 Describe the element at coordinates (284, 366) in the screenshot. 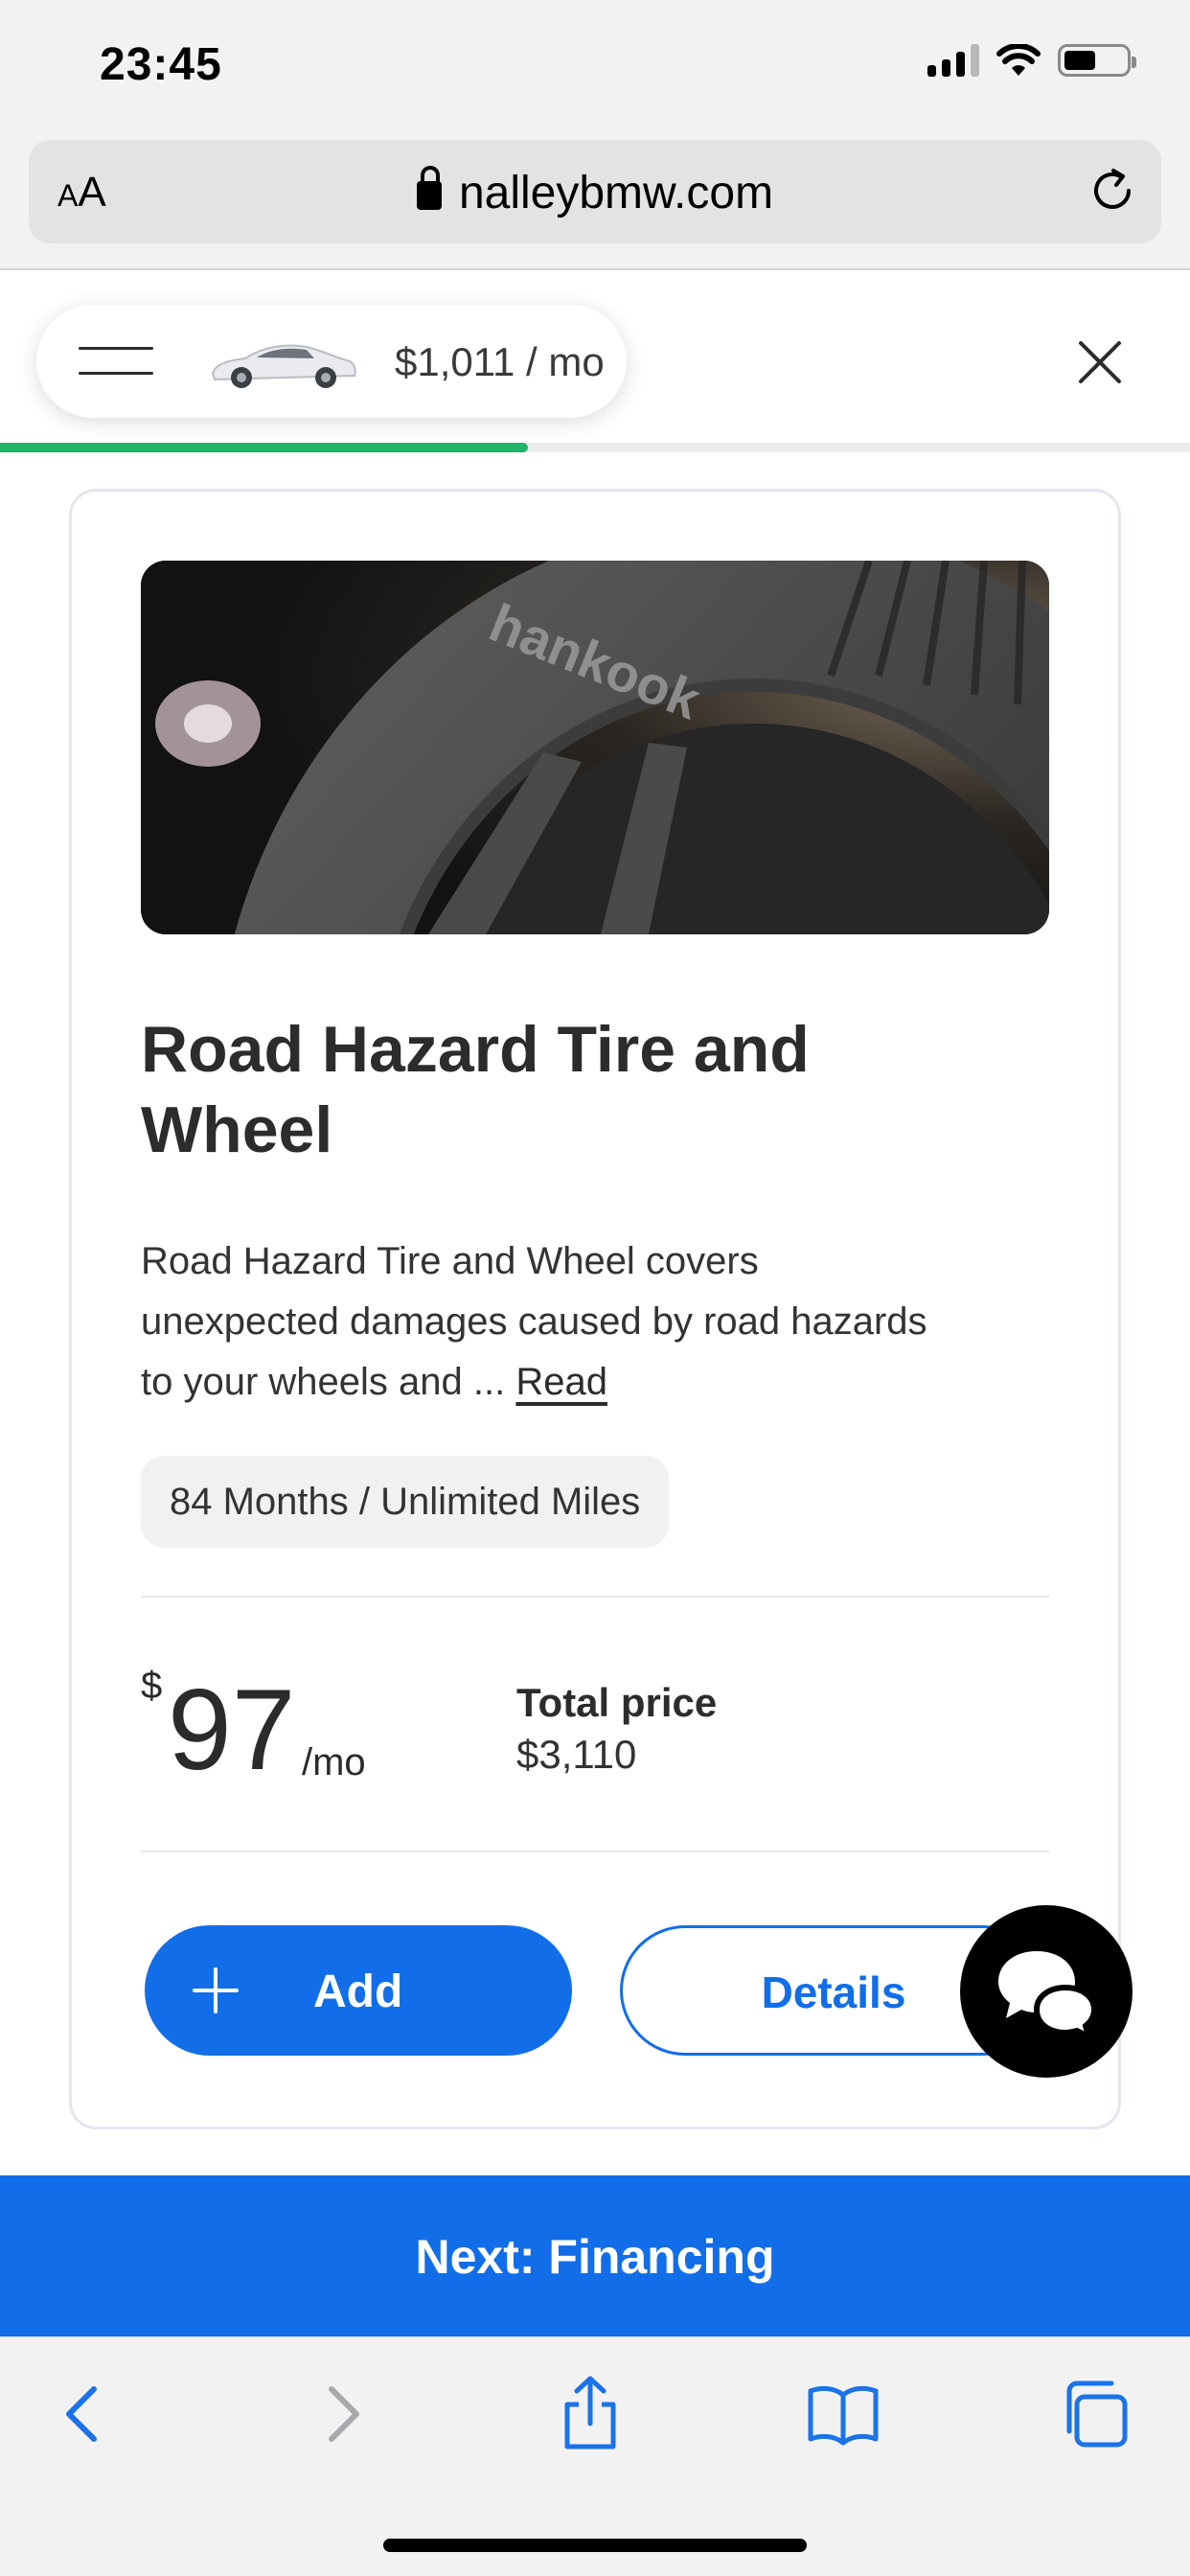

I see `vehicle-thumbnail` at that location.